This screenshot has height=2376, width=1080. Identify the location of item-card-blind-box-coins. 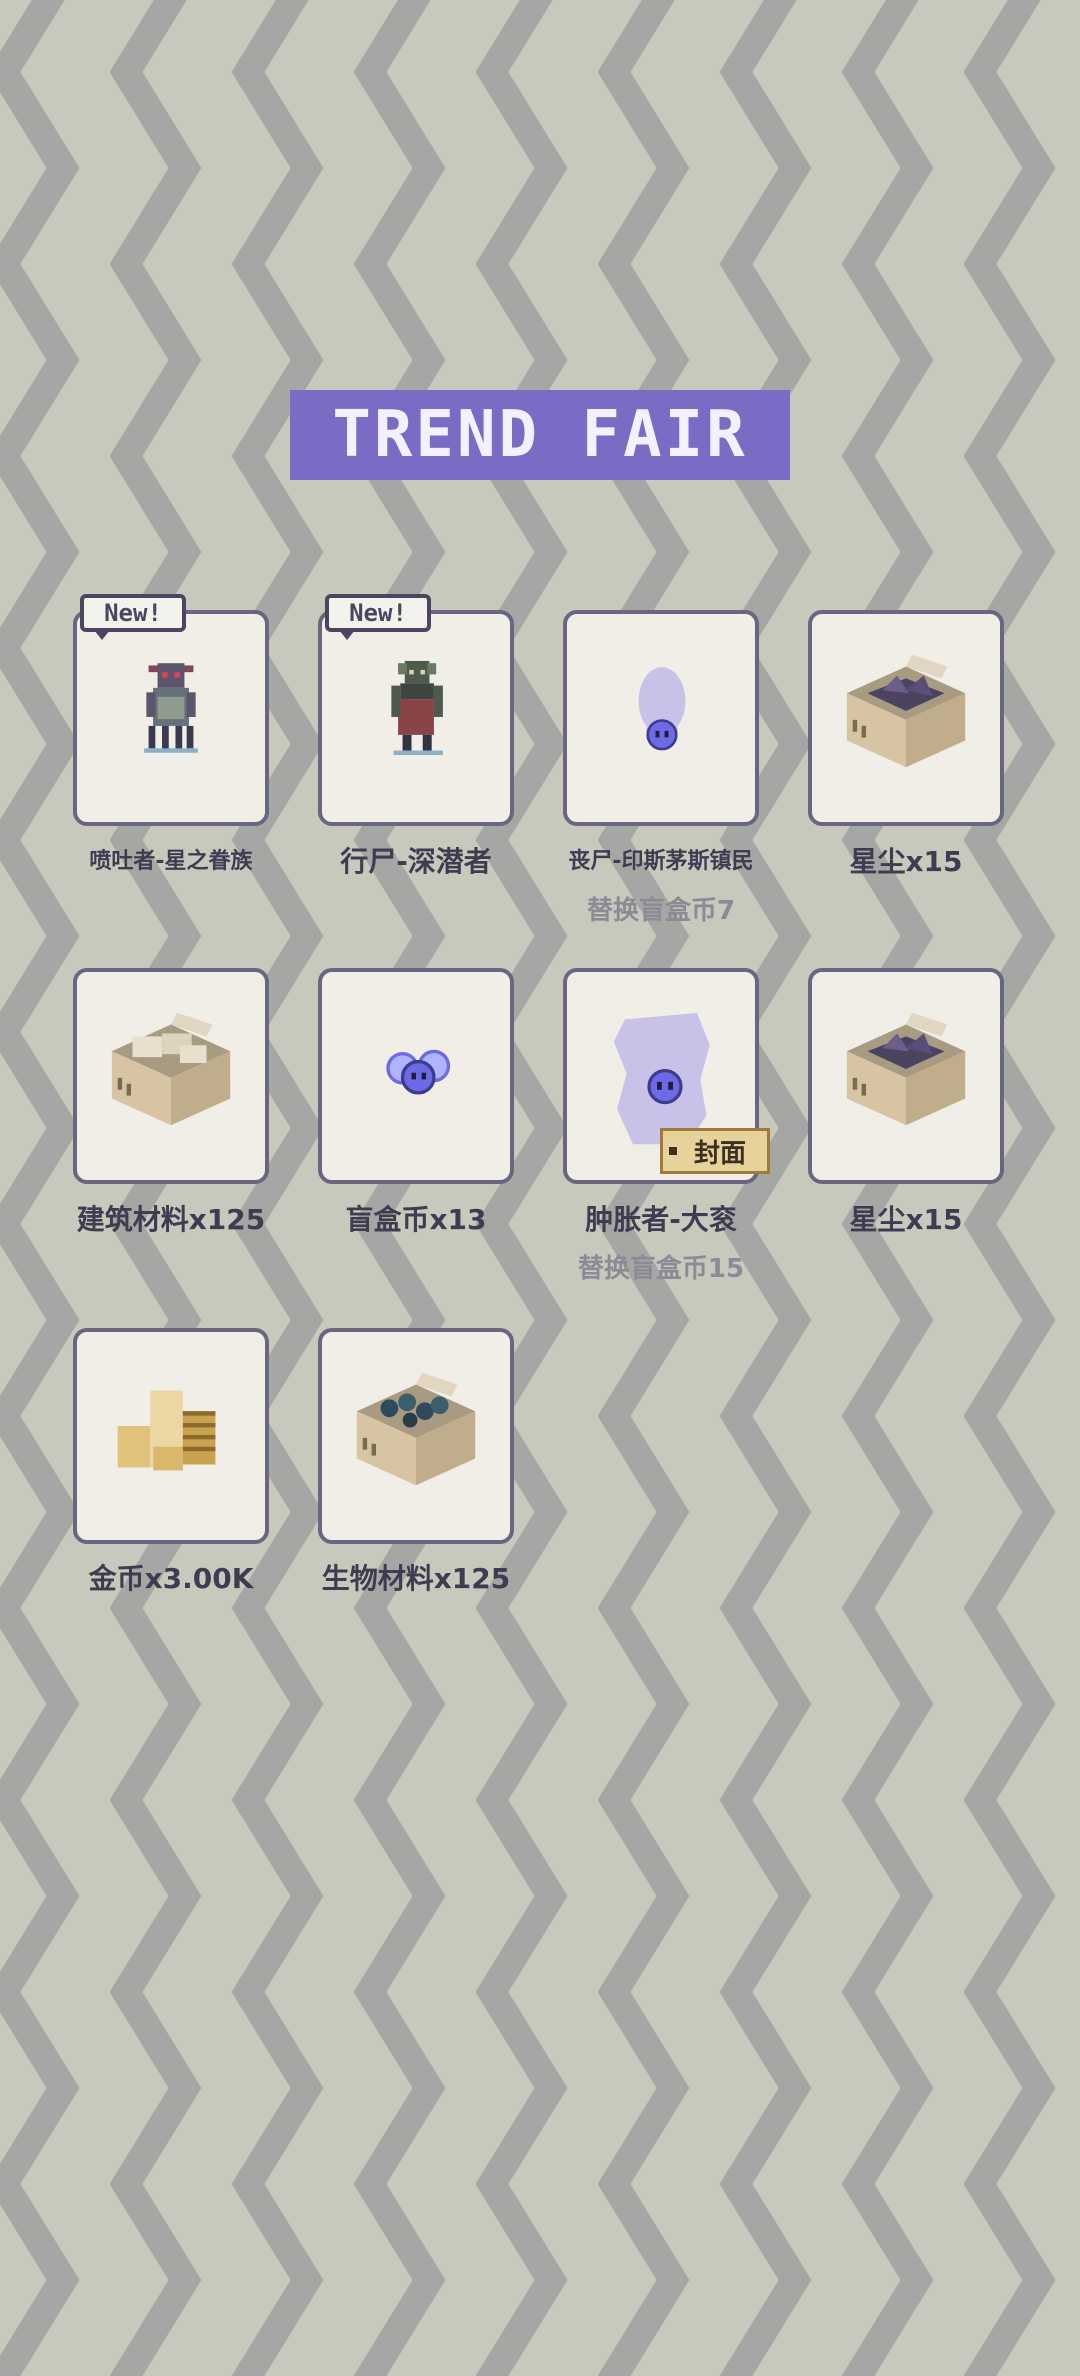
(416, 1076).